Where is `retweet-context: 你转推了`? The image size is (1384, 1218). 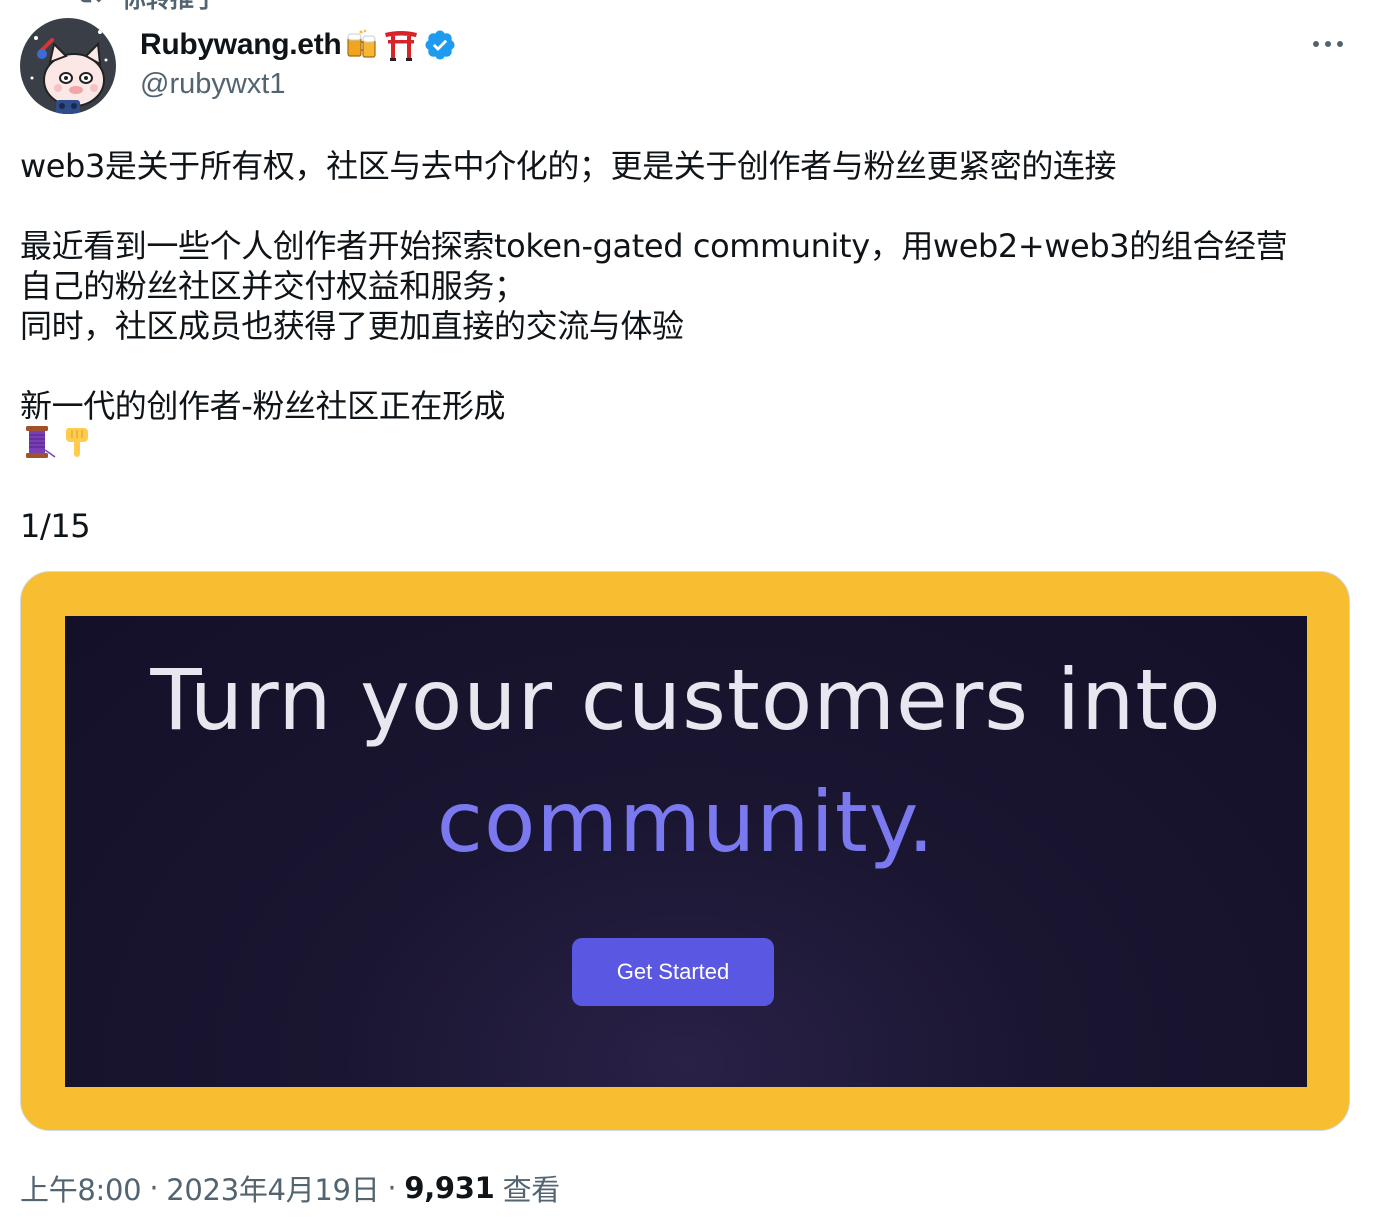 retweet-context: 你转推了 is located at coordinates (147, 6).